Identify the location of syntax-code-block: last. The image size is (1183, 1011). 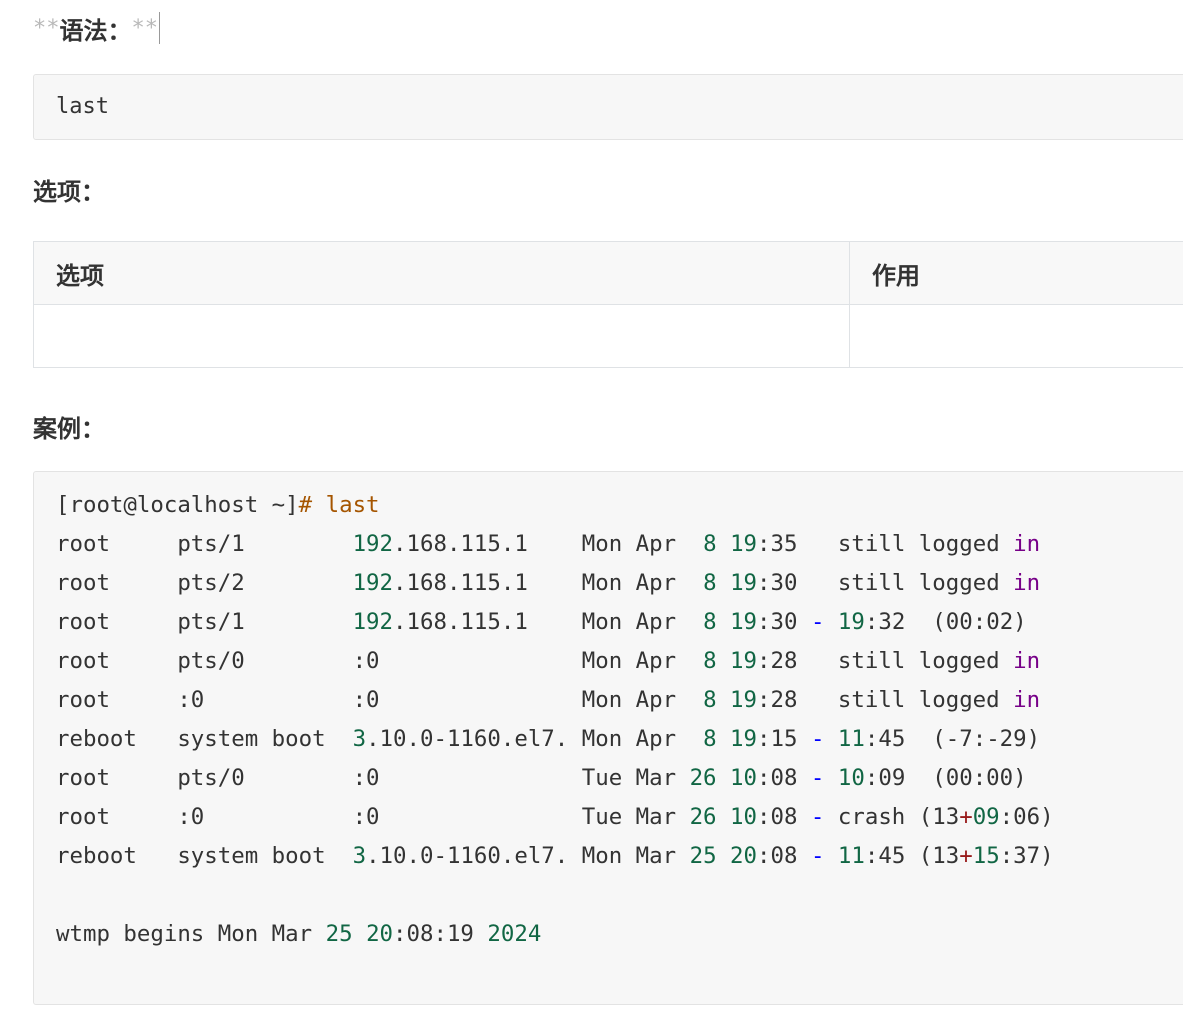
(608, 107).